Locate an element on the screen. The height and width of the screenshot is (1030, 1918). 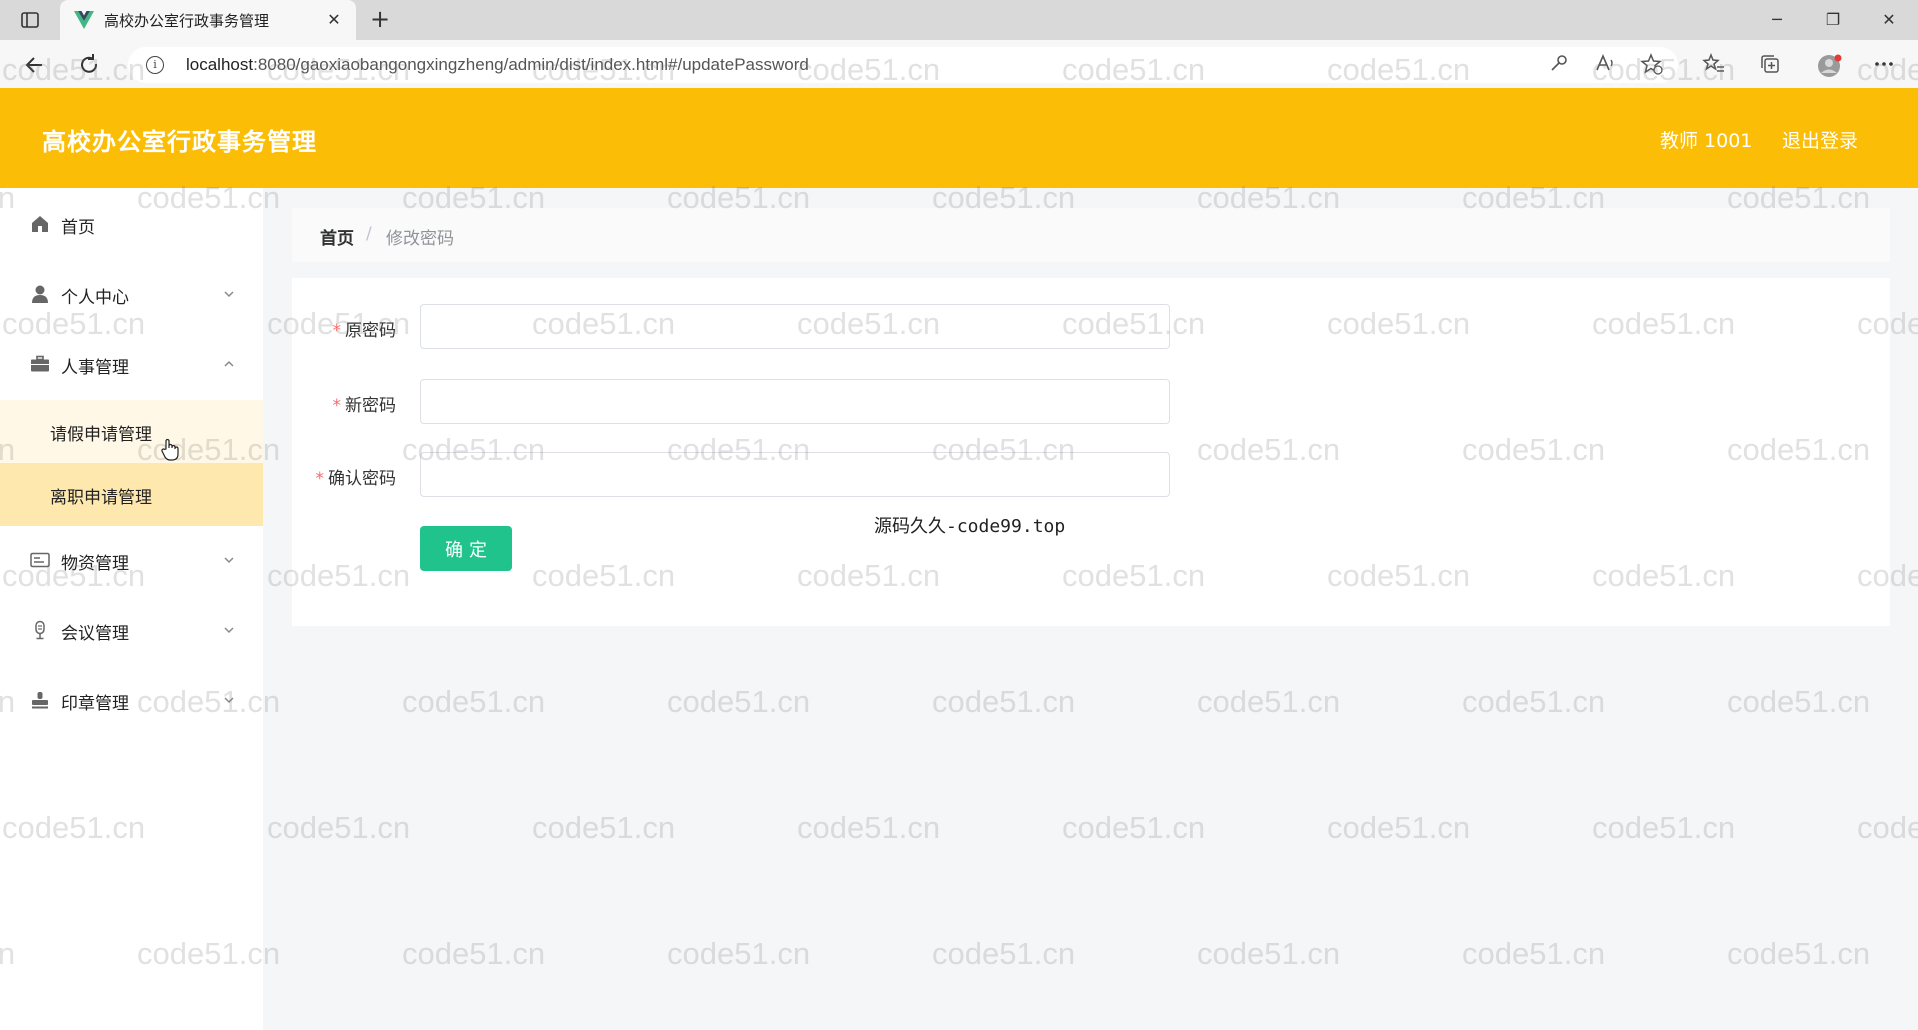
browser-tab-bar: 高校办公室行政事务管理 ✕ + ─ ❐ ✕ is located at coordinates (959, 20).